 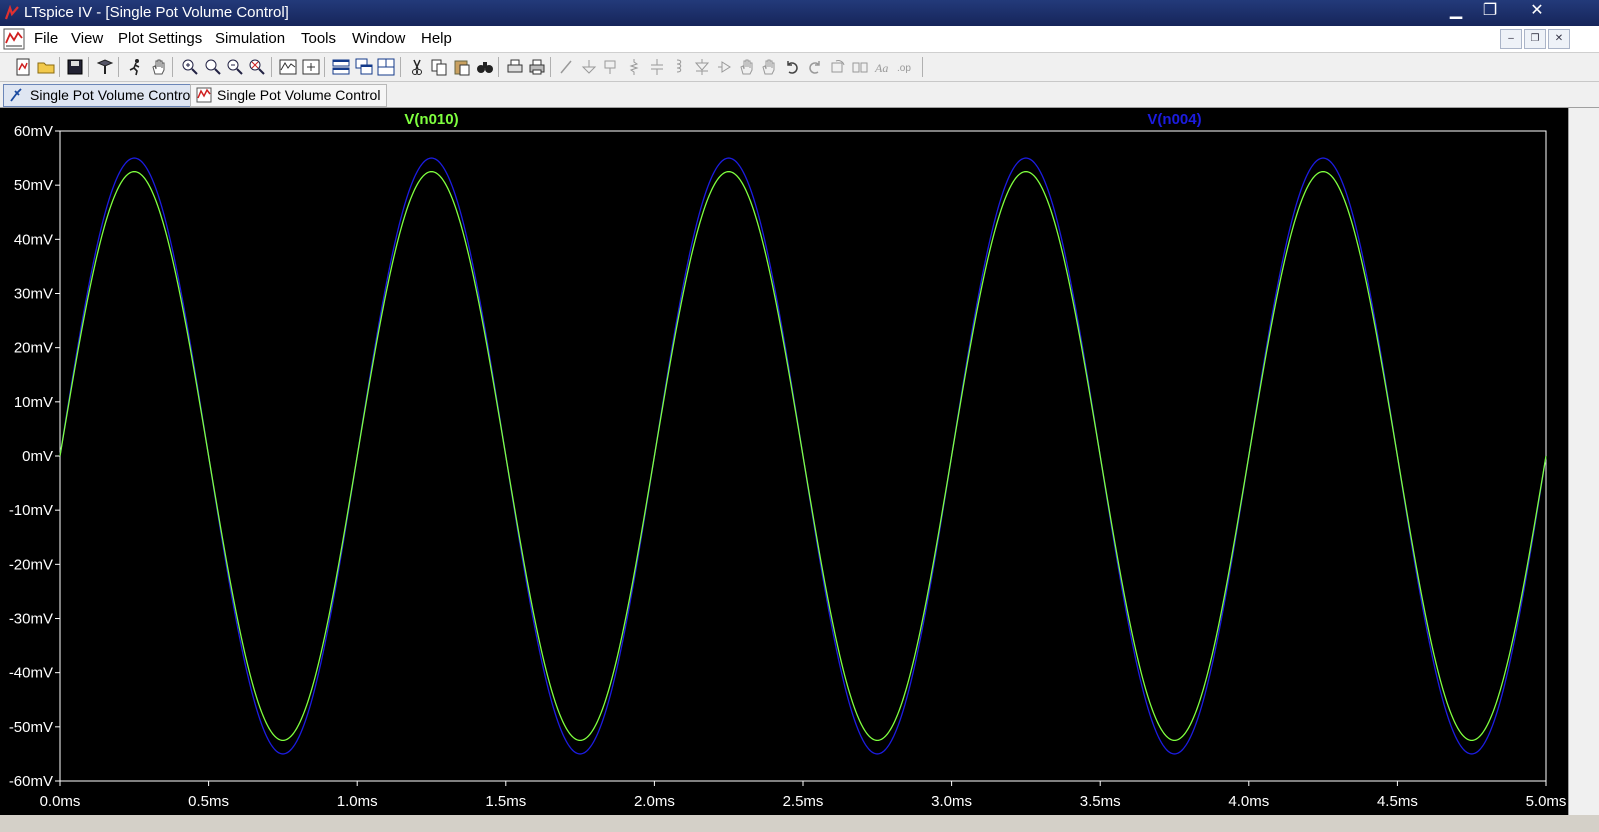 What do you see at coordinates (386, 67) in the screenshot?
I see `tile-icon` at bounding box center [386, 67].